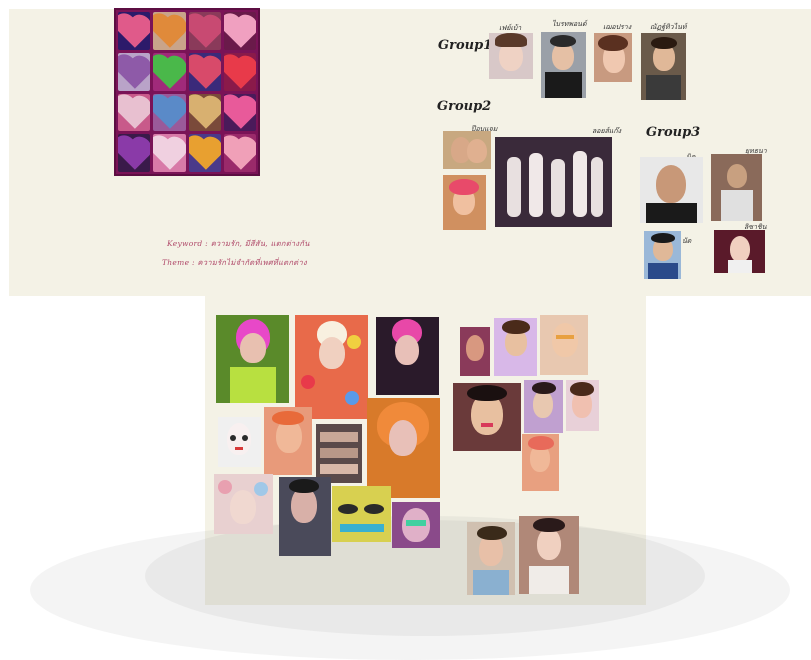  What do you see at coordinates (673, 132) in the screenshot?
I see `group3-label: Group3` at bounding box center [673, 132].